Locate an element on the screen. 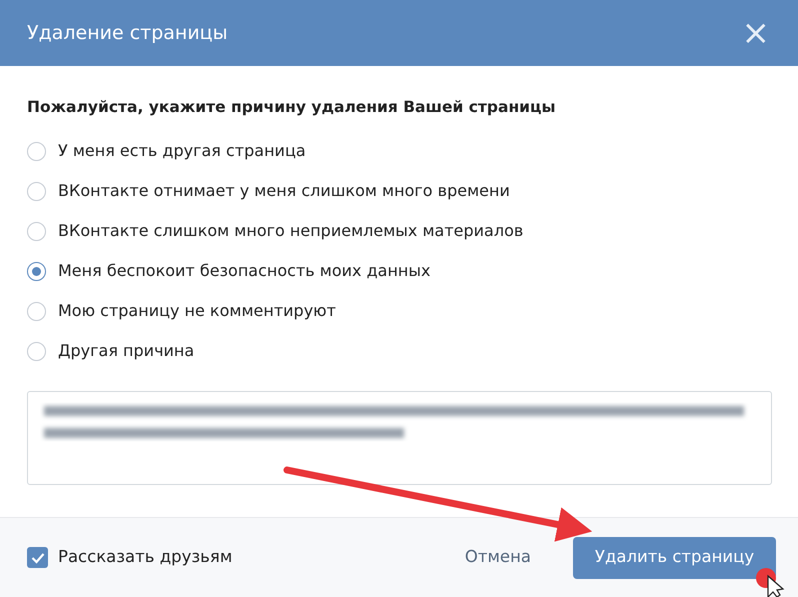 This screenshot has height=597, width=798. cancel-button: Отмена is located at coordinates (497, 557).